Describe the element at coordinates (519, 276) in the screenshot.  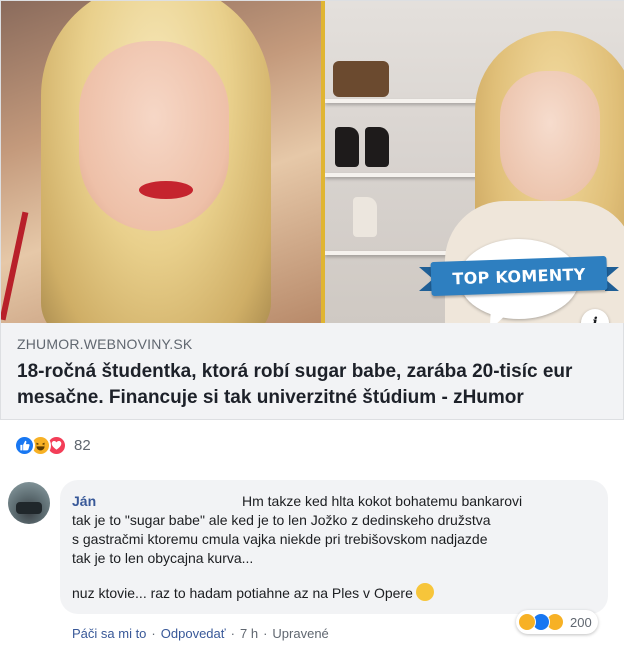
I see `top-komenty-badge: TOP KOMENTY` at that location.